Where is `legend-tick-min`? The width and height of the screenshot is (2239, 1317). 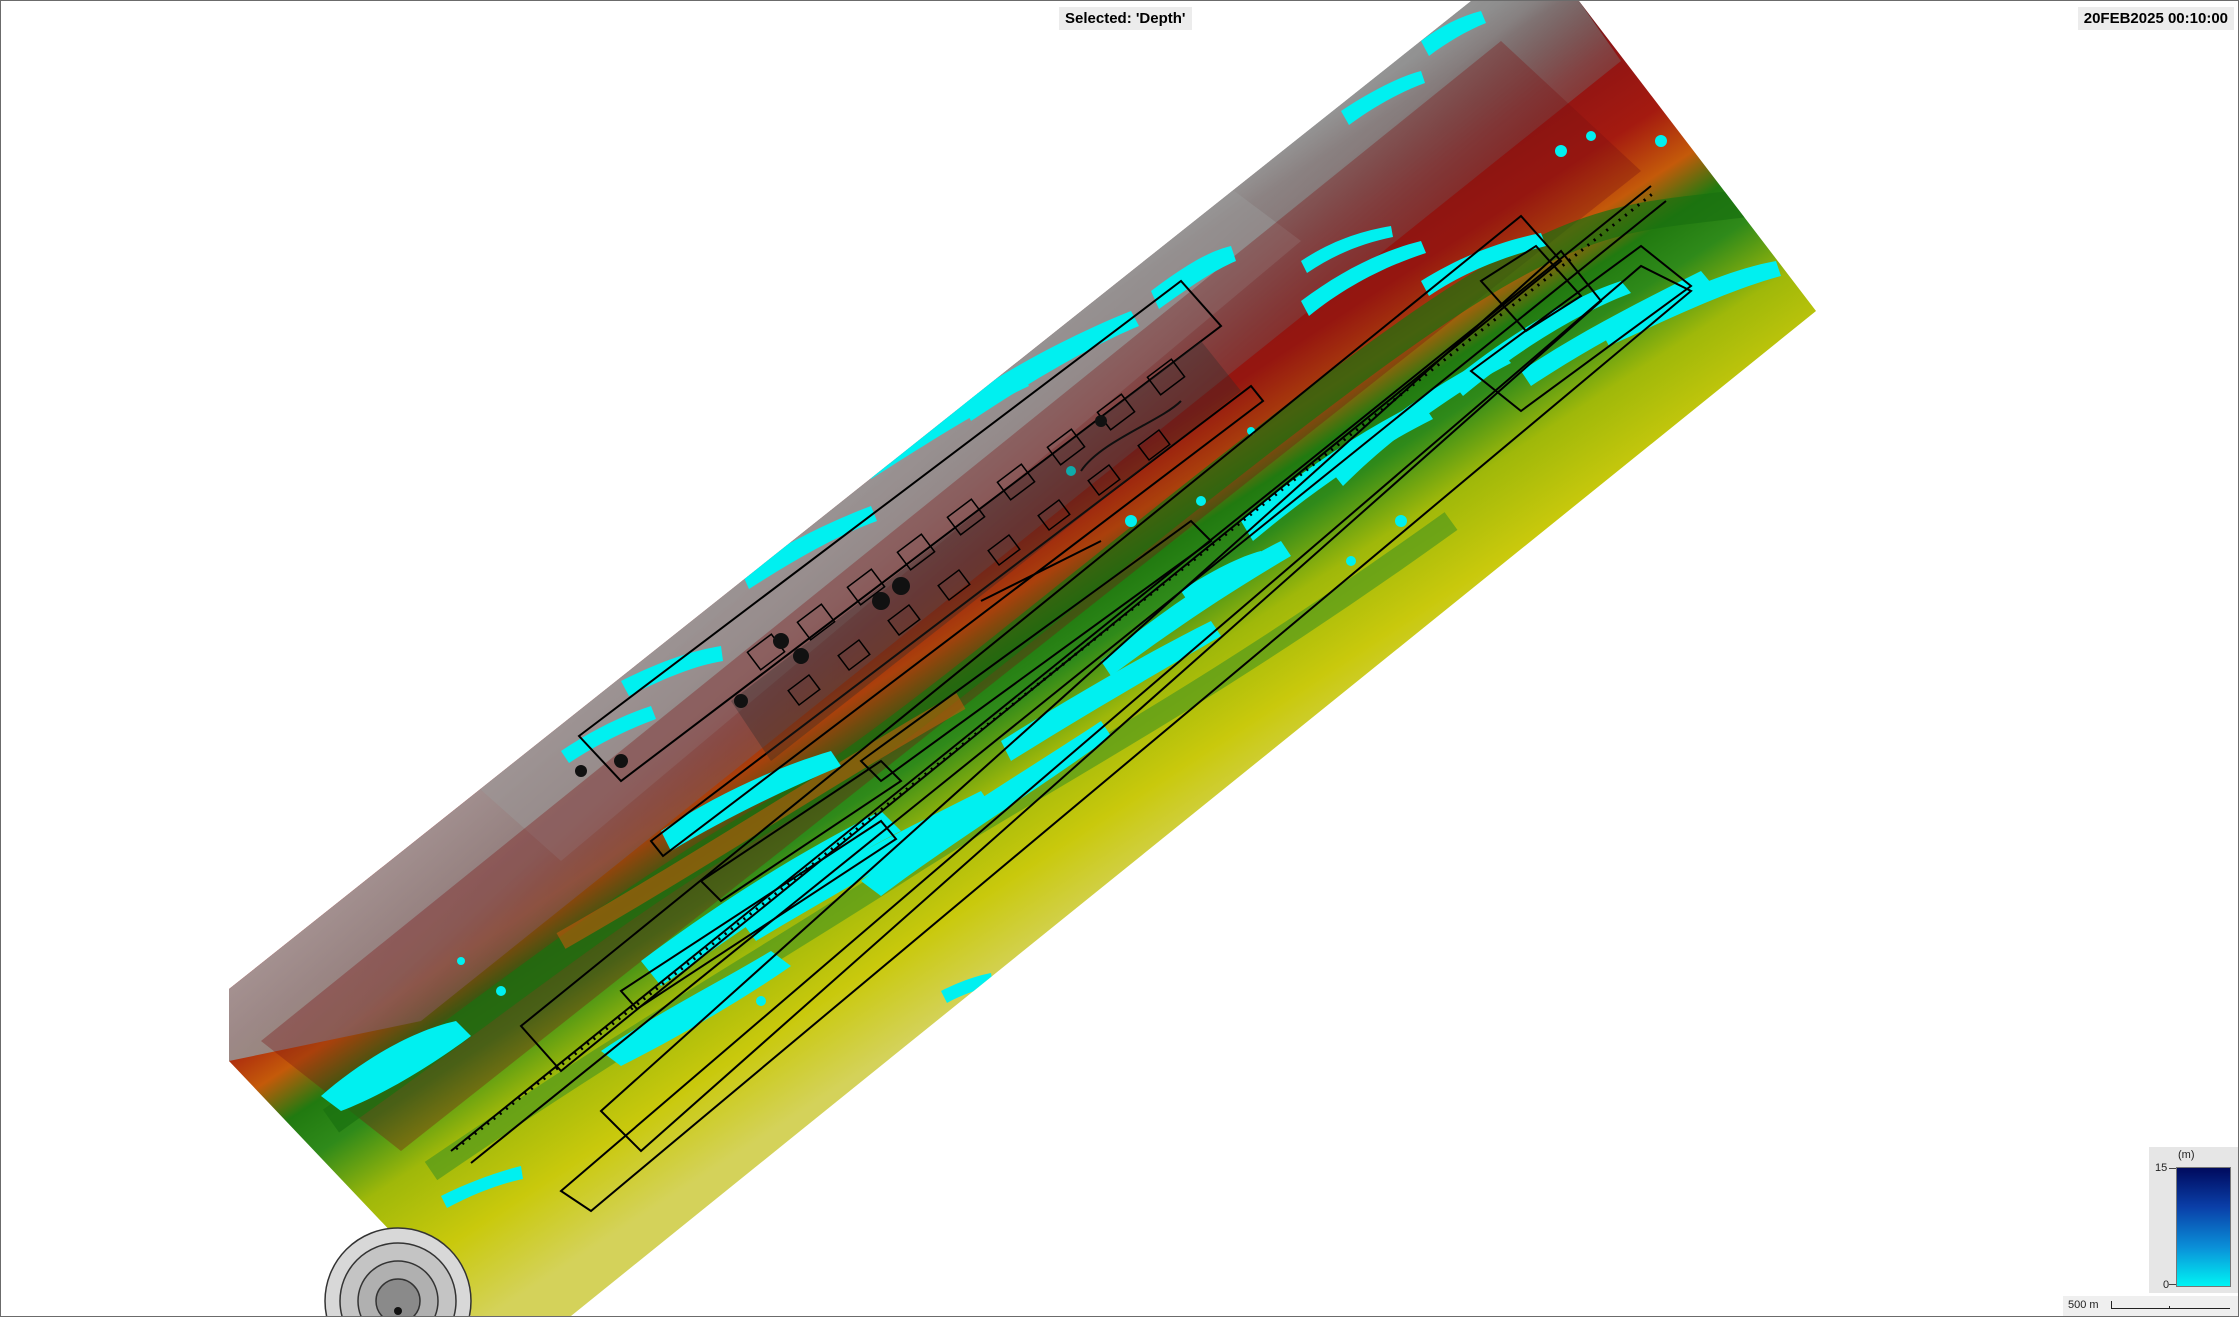
legend-tick-min is located at coordinates (2172, 1284).